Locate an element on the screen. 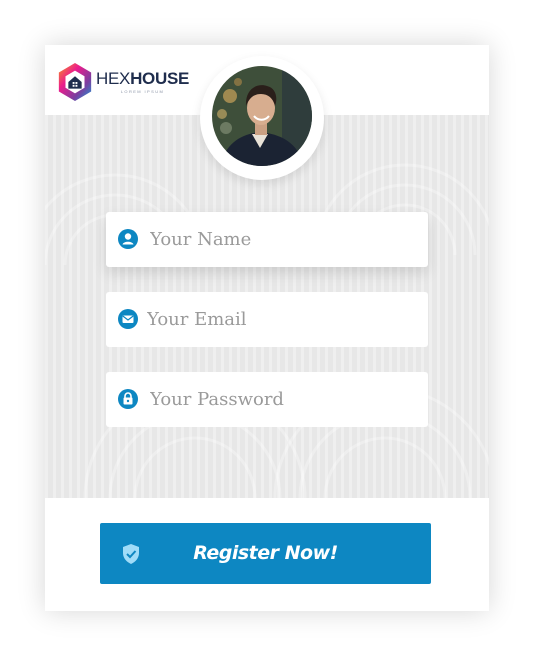  register-button: Register Now! is located at coordinates (265, 553).